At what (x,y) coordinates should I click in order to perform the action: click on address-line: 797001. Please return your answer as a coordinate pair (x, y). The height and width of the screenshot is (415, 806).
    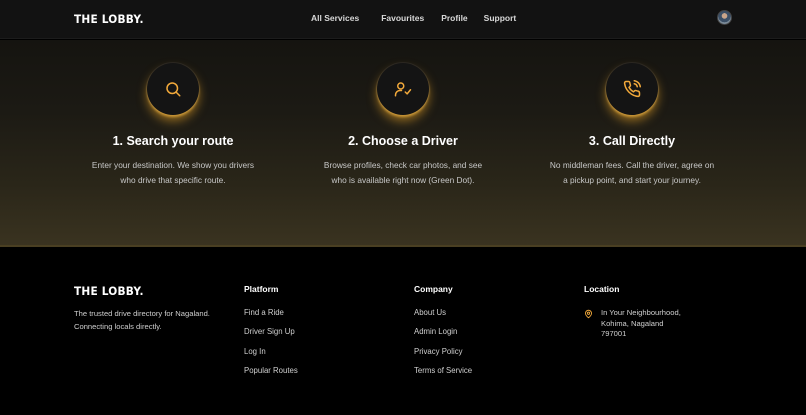
    Looking at the image, I should click on (614, 334).